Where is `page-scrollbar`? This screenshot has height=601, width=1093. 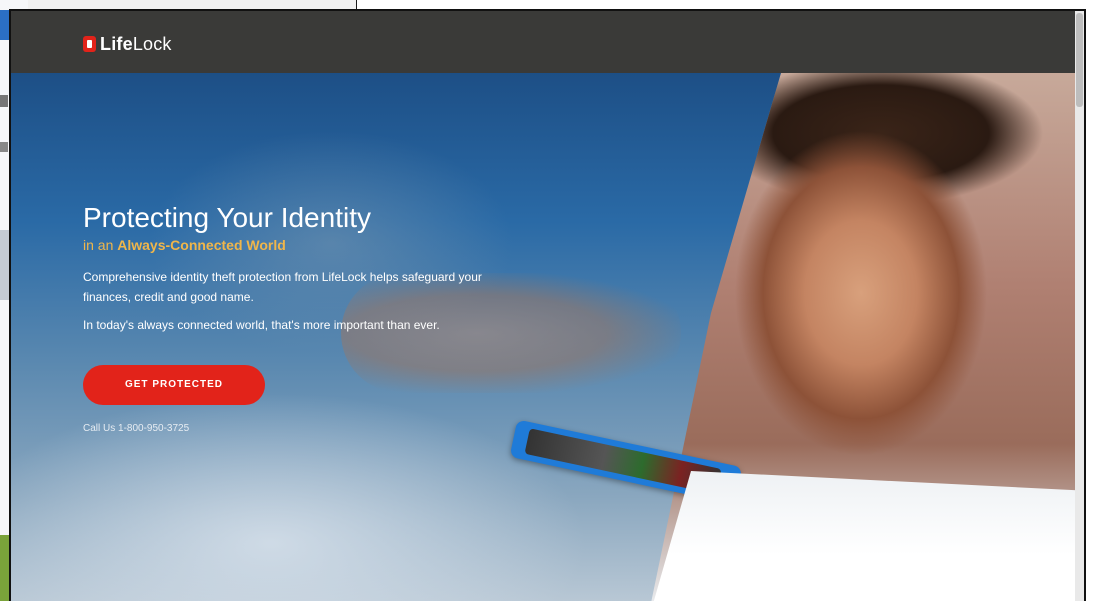 page-scrollbar is located at coordinates (1079, 306).